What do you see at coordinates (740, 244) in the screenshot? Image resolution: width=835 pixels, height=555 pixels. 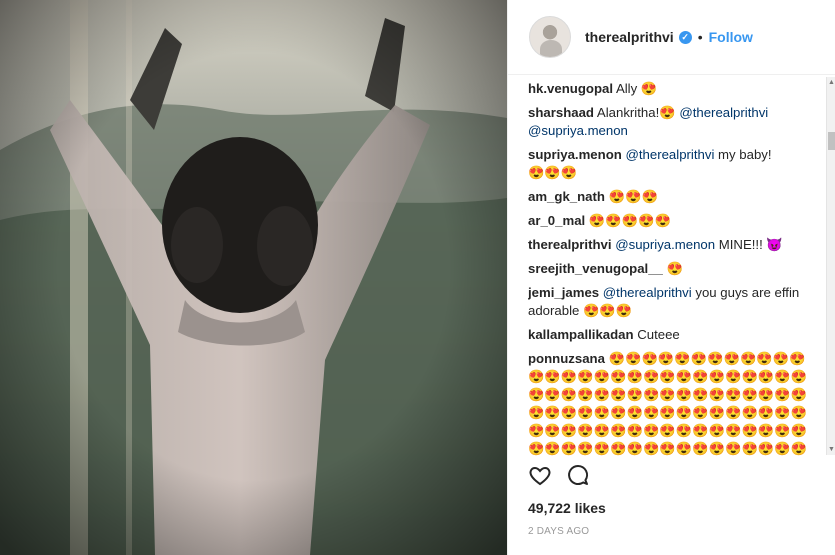 I see `comment-text: MINE!!!` at bounding box center [740, 244].